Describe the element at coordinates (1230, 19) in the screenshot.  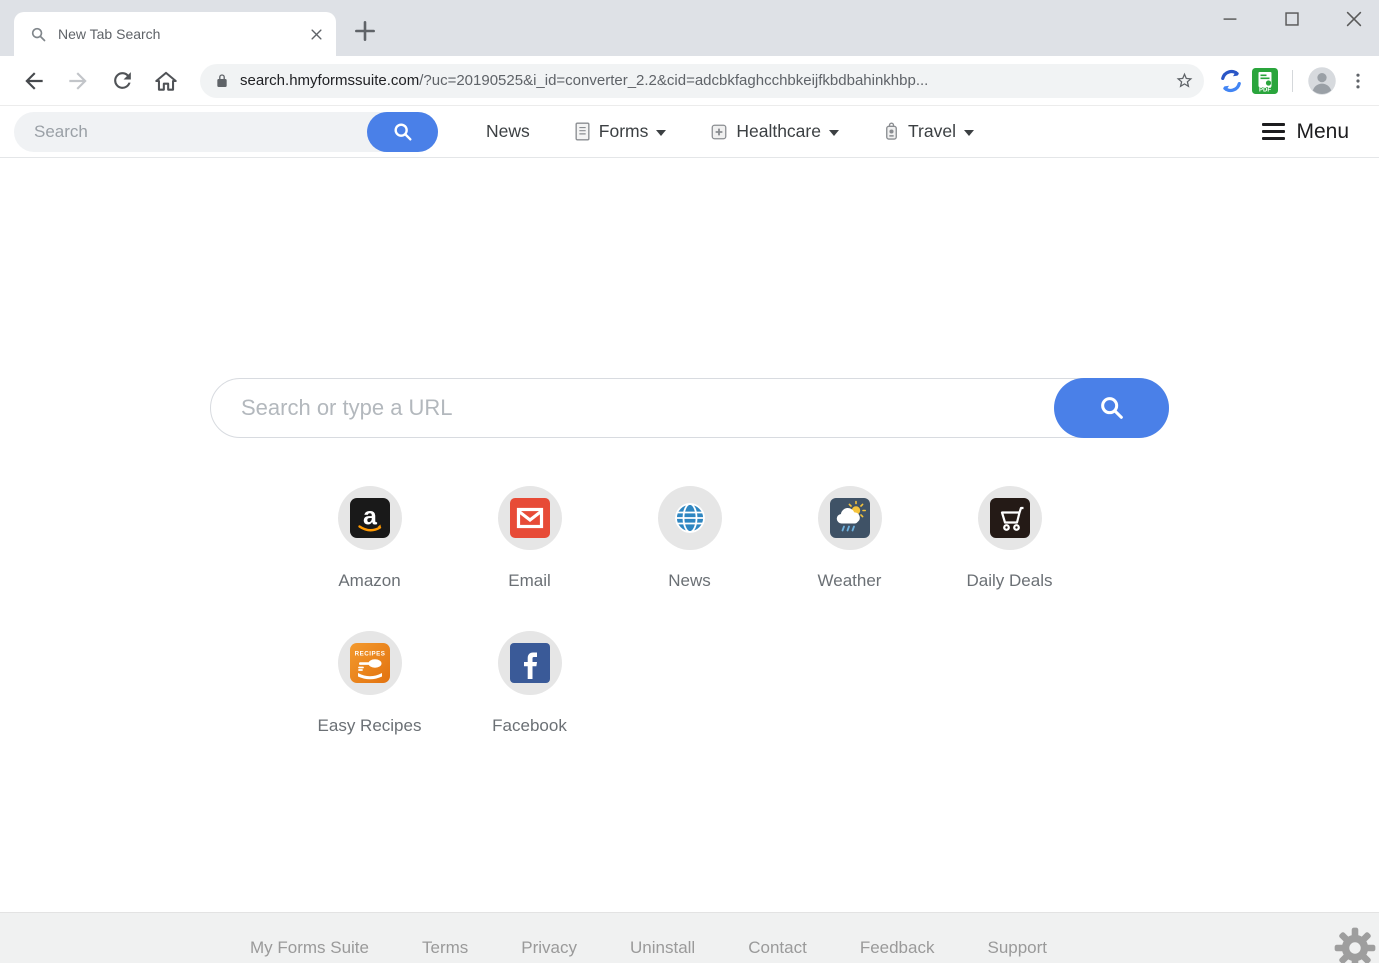
I see `minimize-icon` at that location.